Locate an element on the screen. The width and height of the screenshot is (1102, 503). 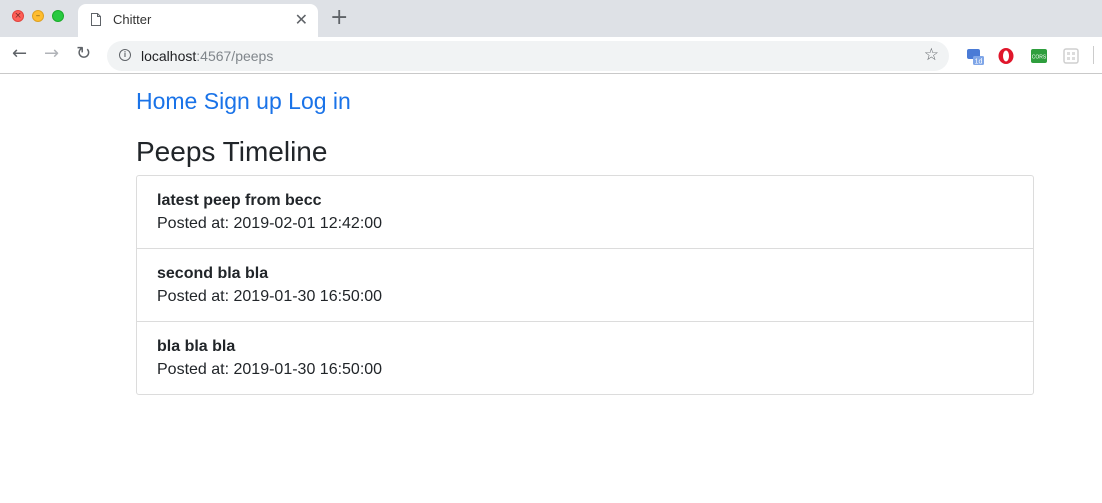
page-title: Peeps Timeline is located at coordinates (232, 151).